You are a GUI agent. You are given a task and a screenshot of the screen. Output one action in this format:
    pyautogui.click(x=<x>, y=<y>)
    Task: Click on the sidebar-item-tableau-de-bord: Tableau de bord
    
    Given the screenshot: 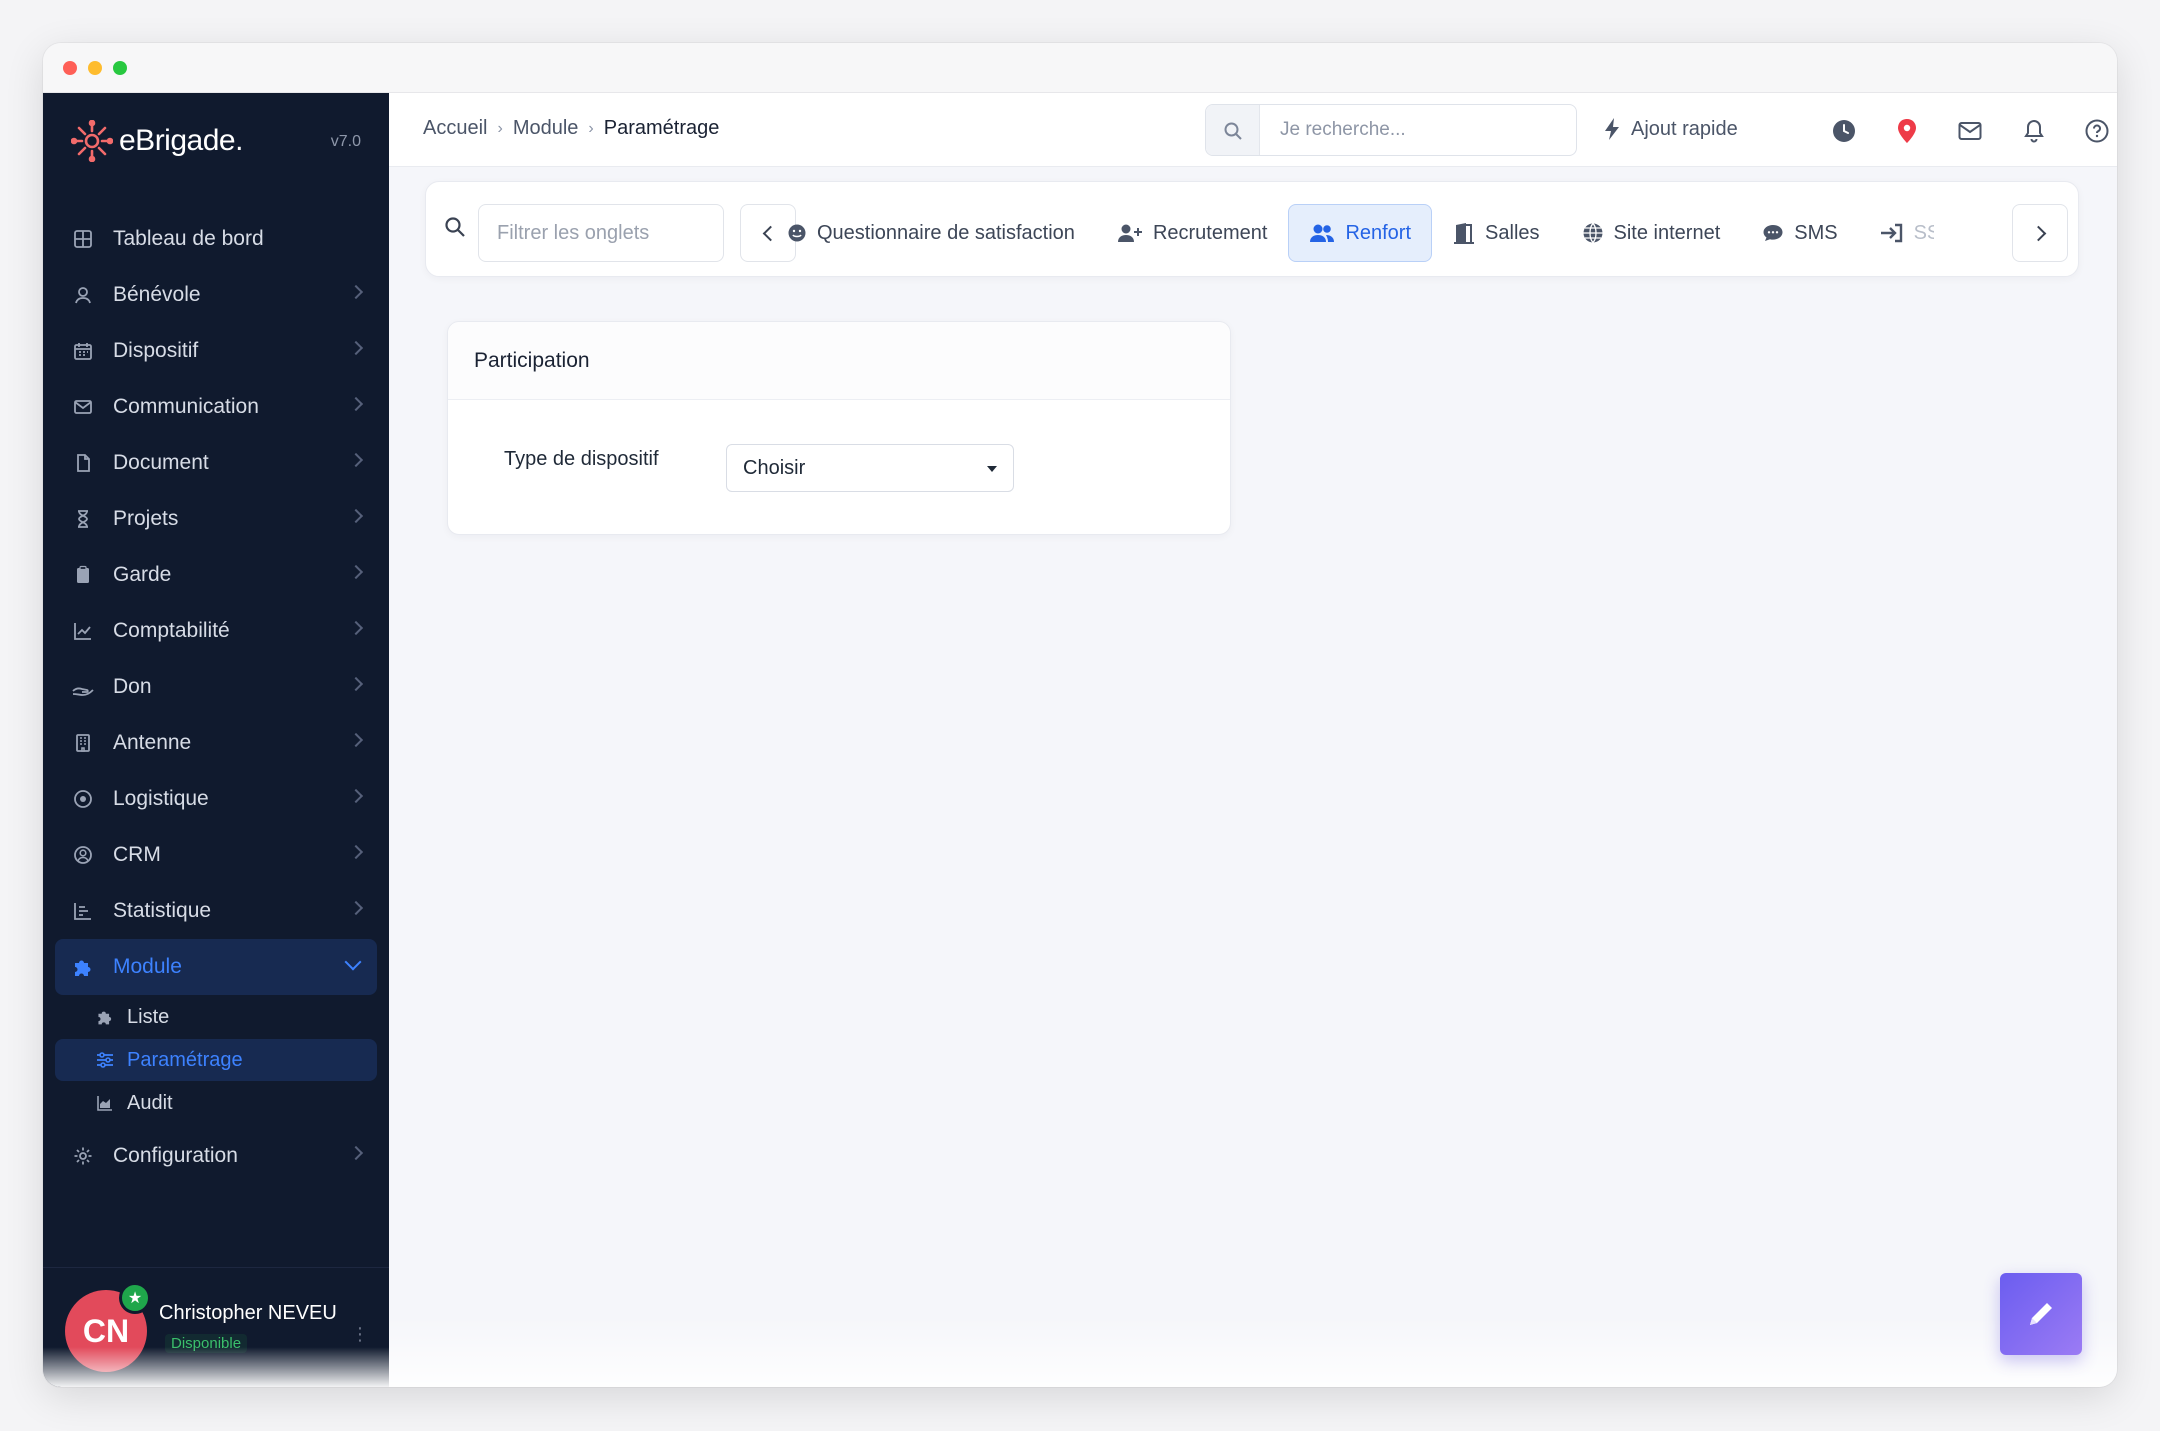 What is the action you would take?
    pyautogui.click(x=216, y=239)
    